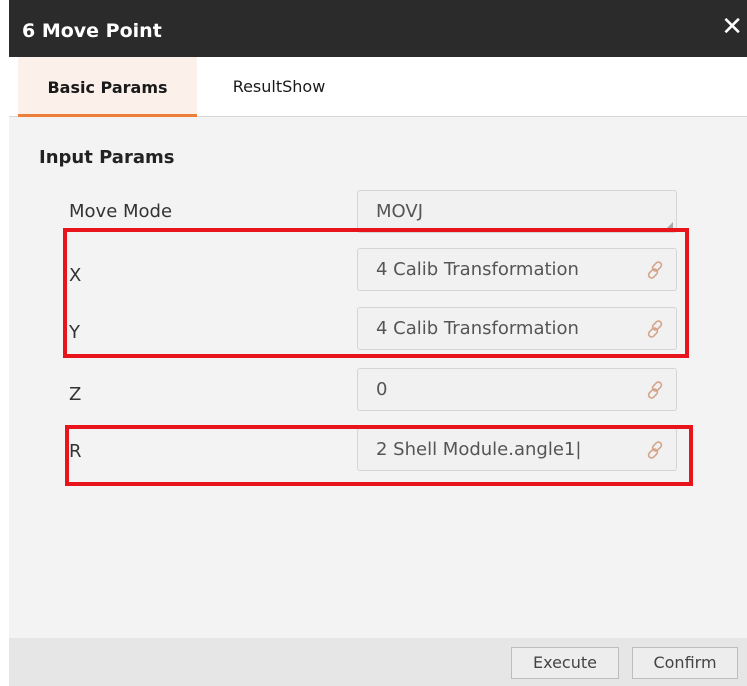 This screenshot has width=747, height=686. What do you see at coordinates (517, 389) in the screenshot?
I see `z-input: 0` at bounding box center [517, 389].